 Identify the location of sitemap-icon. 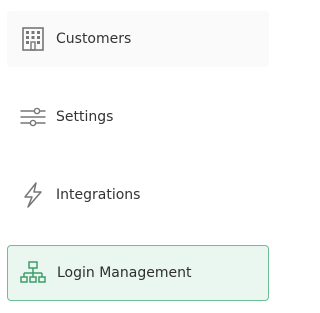
(33, 273).